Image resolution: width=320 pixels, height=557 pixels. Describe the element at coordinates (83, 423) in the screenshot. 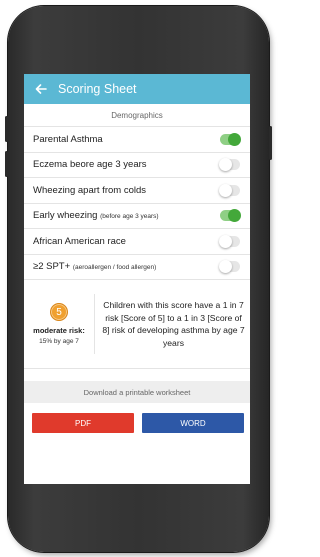

I see `pdf-button: PDF` at that location.